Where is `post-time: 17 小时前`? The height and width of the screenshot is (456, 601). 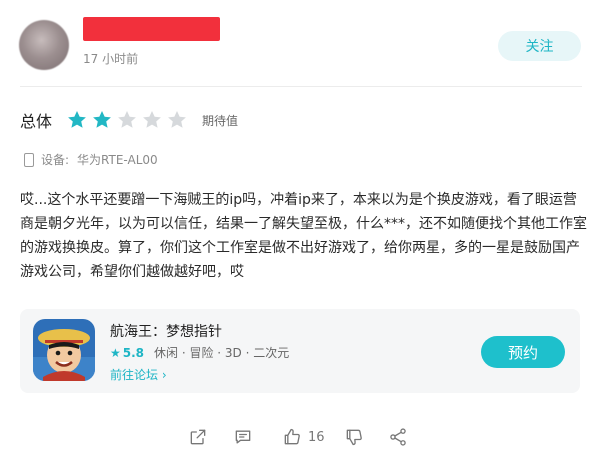
post-time: 17 小时前 is located at coordinates (111, 59).